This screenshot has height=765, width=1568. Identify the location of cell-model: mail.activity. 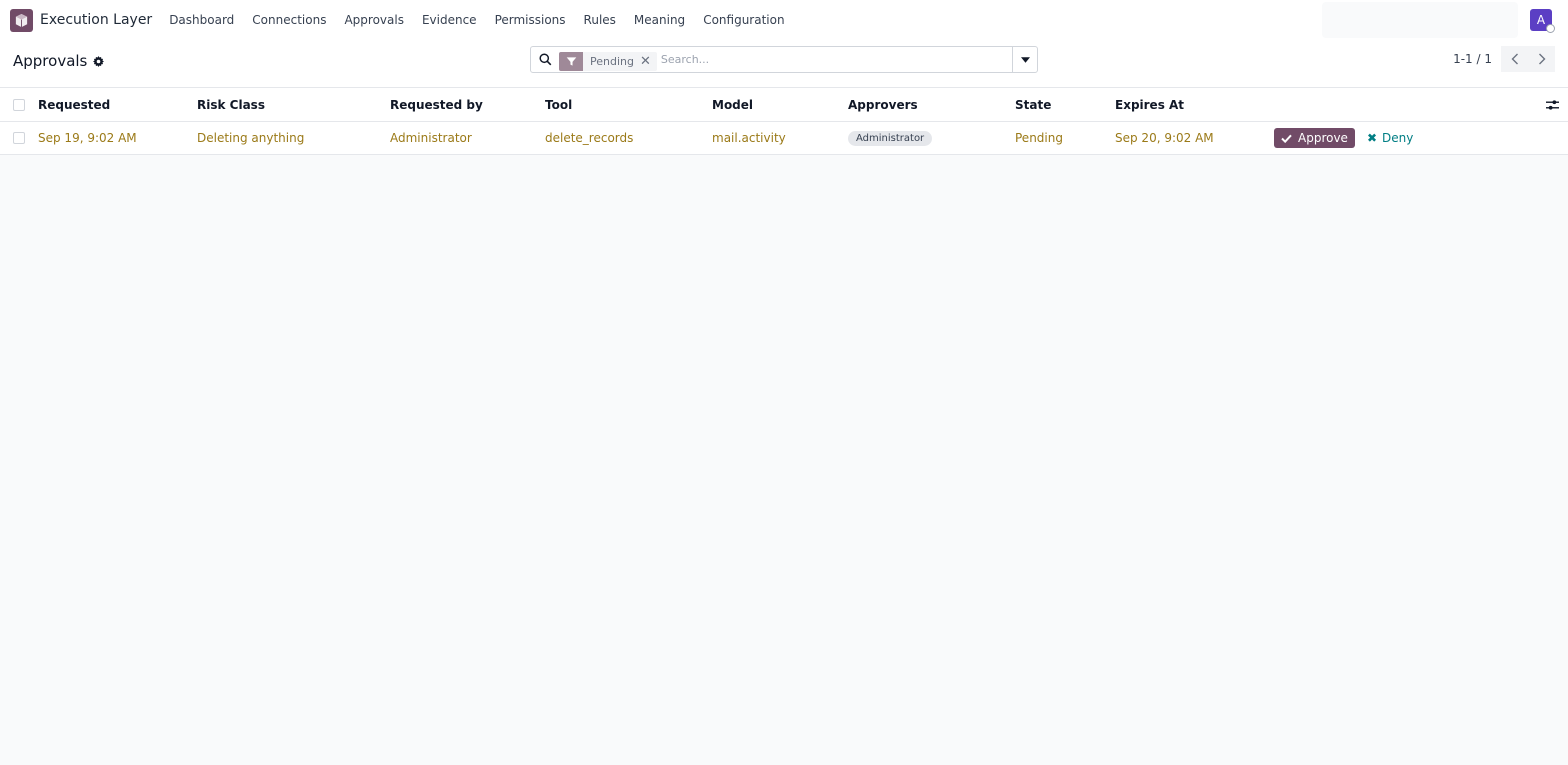
(749, 138).